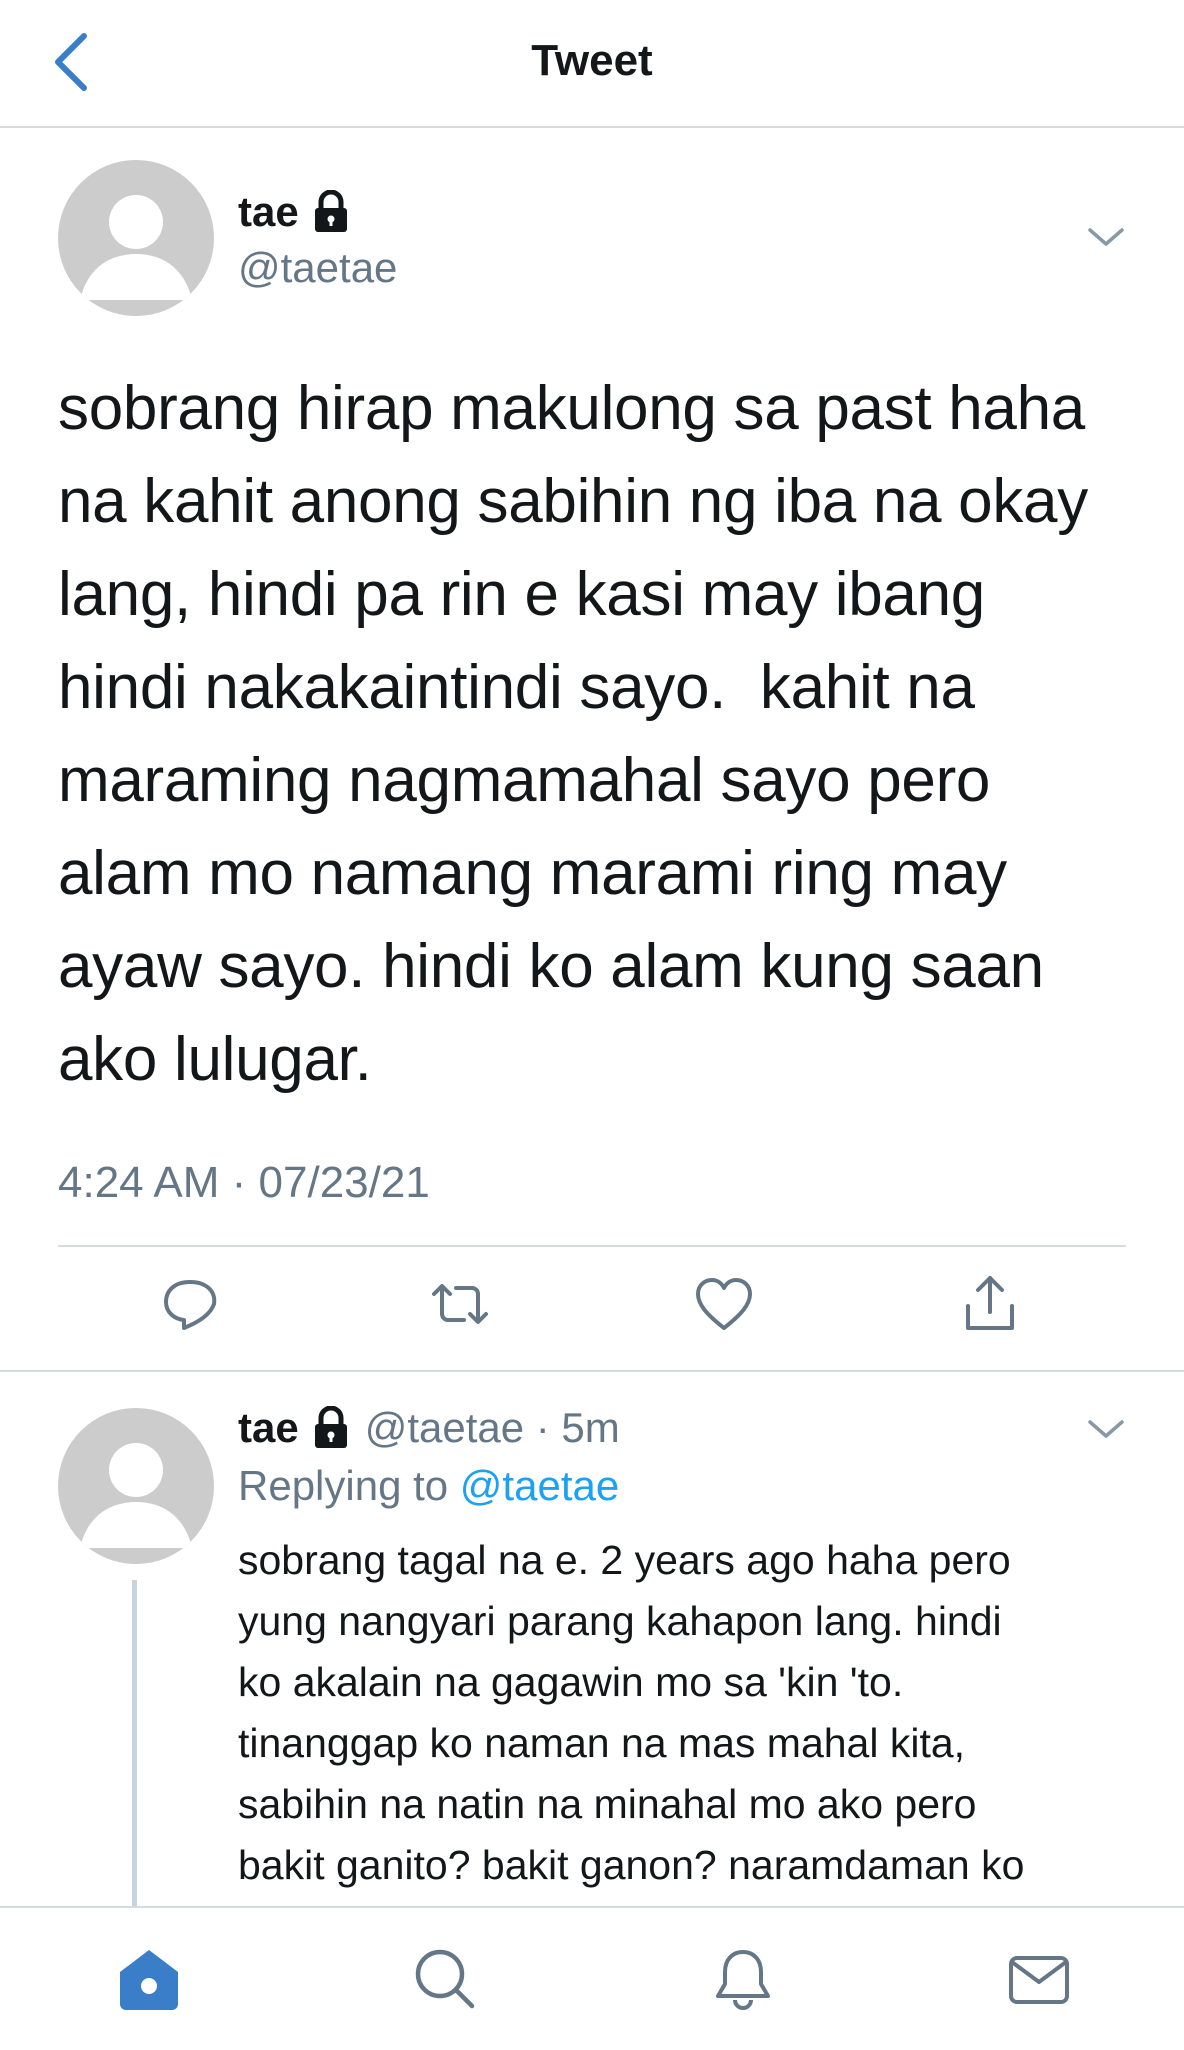 The image size is (1184, 2050). I want to click on tab-home, so click(149, 1979).